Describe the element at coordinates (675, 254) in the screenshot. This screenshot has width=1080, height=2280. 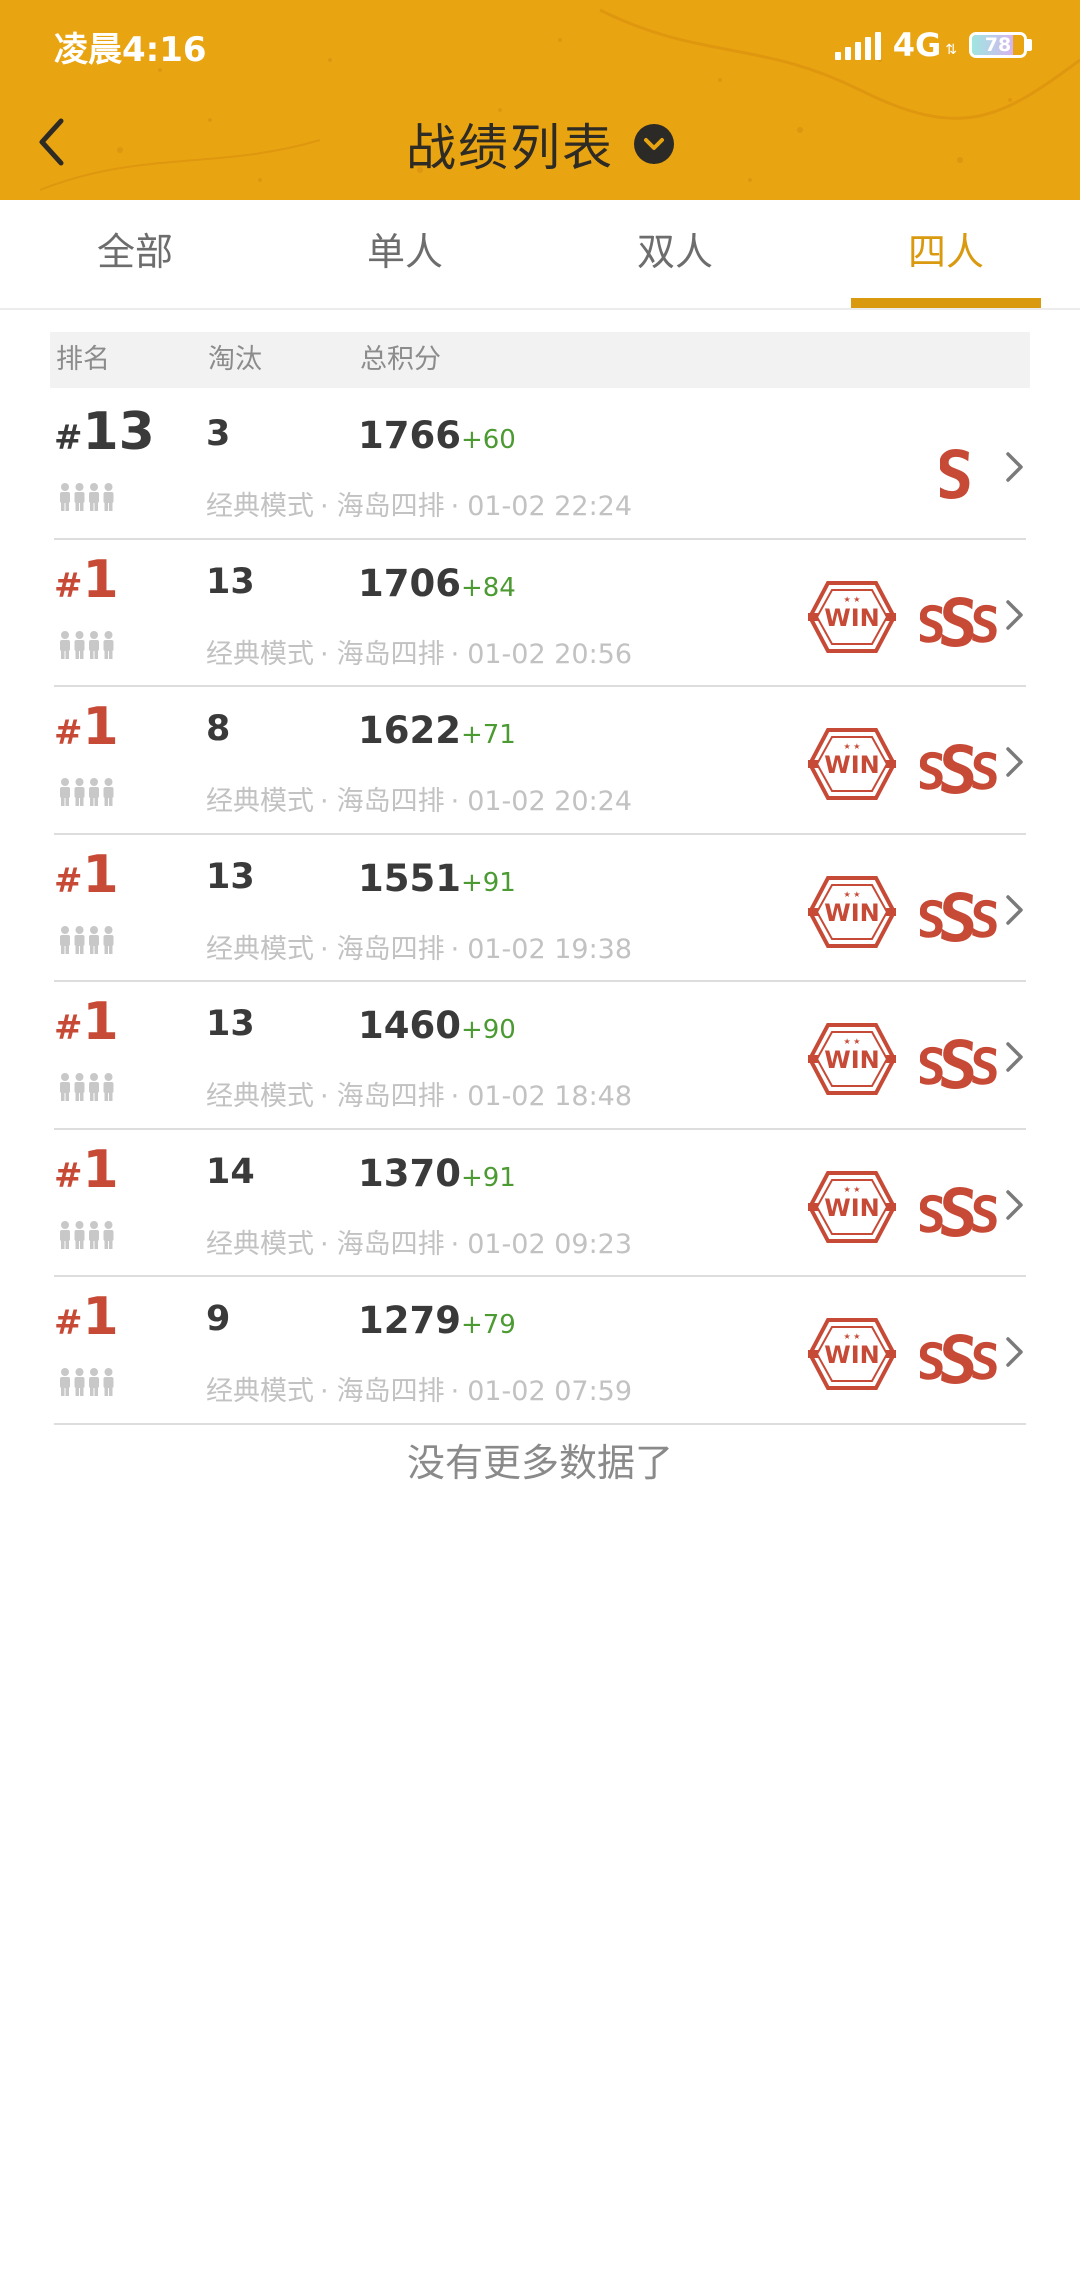
I see `tab-duo: 双人` at that location.